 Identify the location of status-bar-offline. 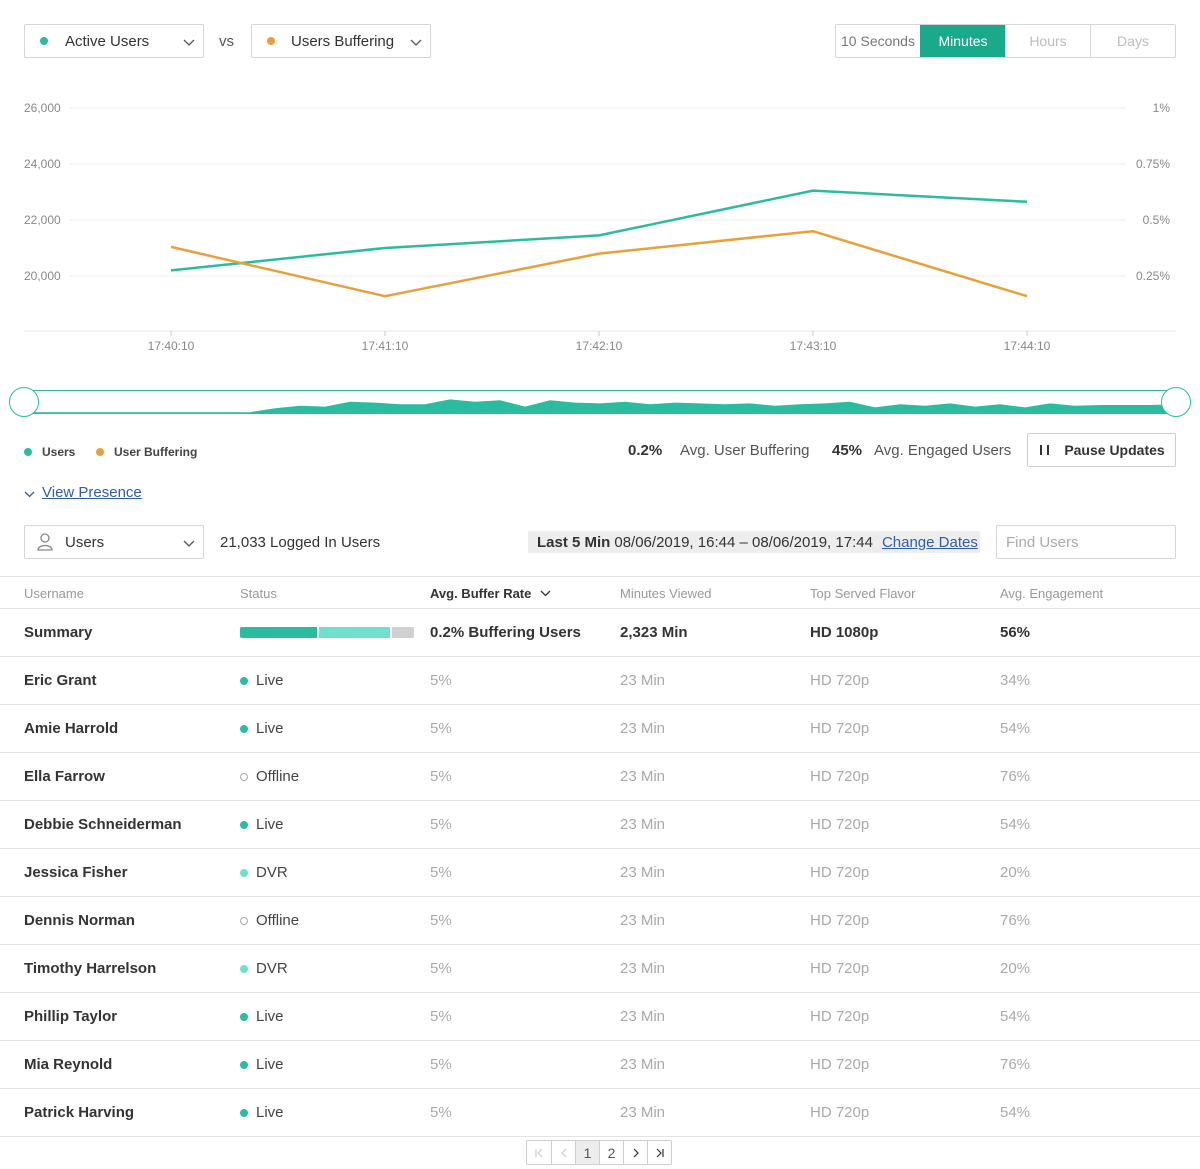
(402, 632).